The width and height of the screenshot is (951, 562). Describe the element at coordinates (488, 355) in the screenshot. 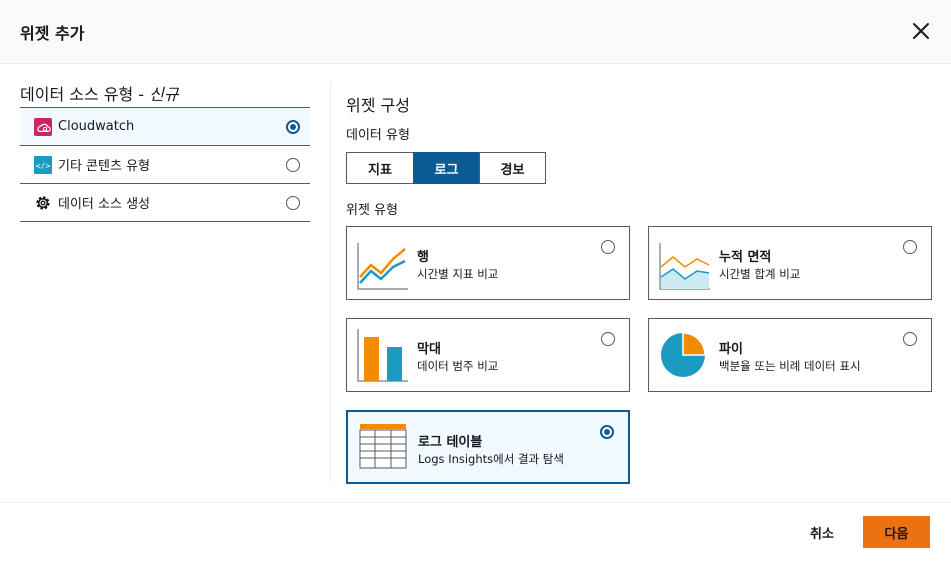

I see `widget-card-bar: 막대 데이터 범주 비교` at that location.